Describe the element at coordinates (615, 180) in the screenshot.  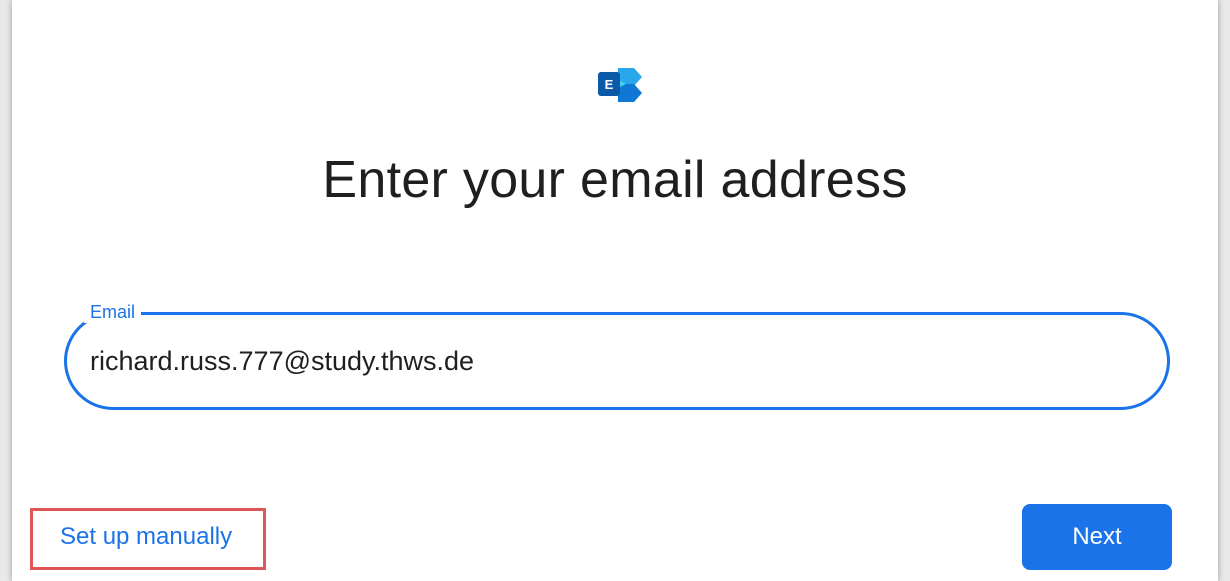
I see `page-title: Enter your email address` at that location.